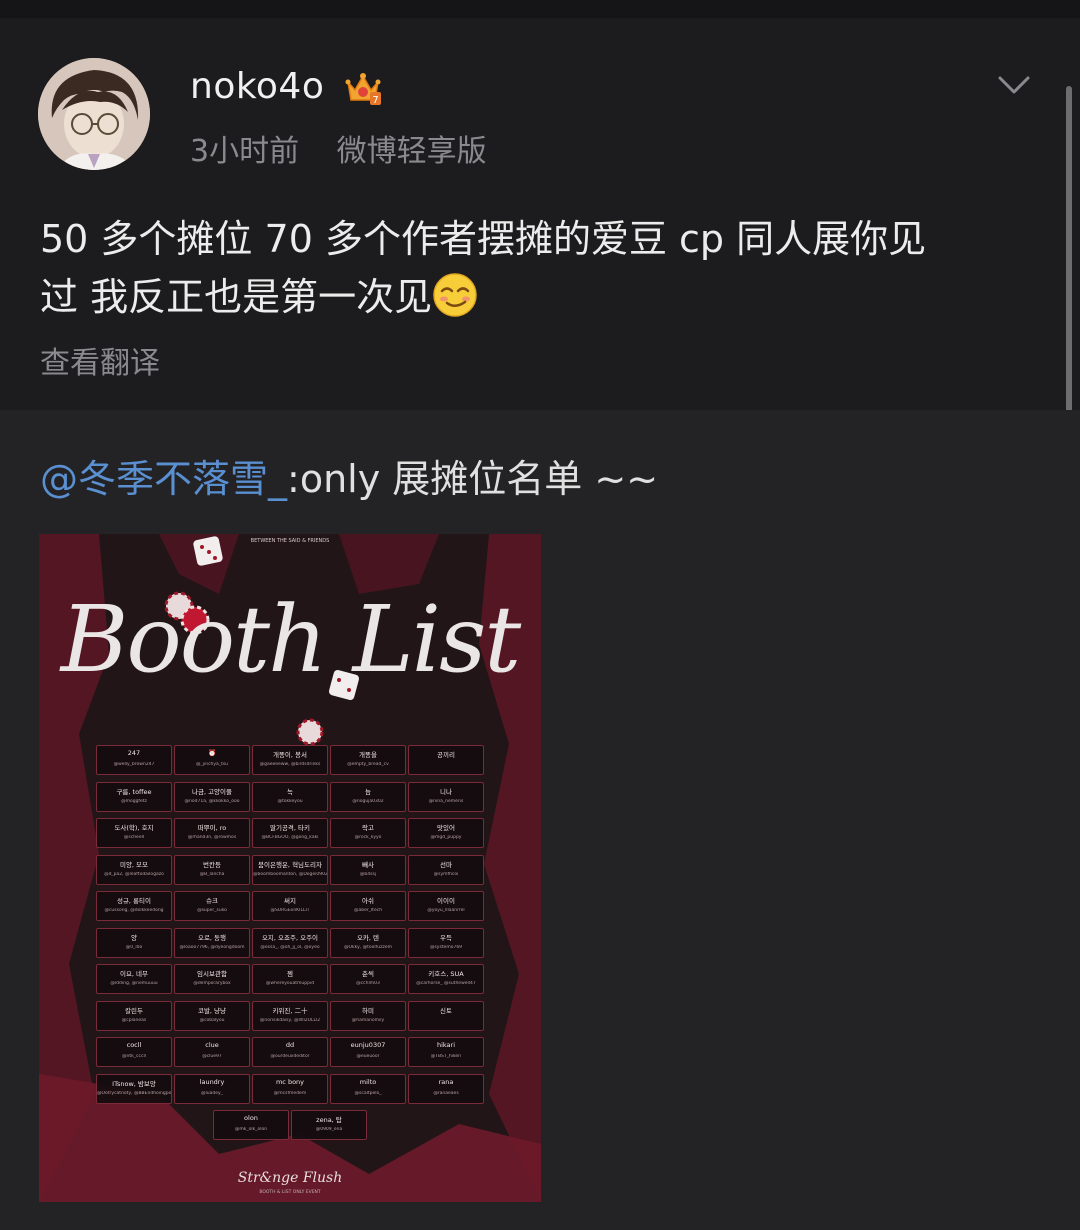 This screenshot has height=1230, width=1080. Describe the element at coordinates (290, 801) in the screenshot. I see `booth-handle: @tokkeyou` at that location.